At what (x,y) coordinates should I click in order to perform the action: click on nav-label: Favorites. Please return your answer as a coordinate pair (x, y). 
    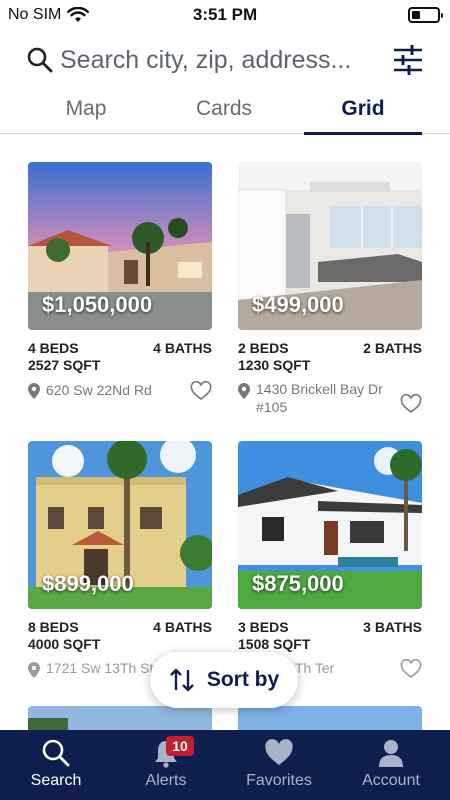
    Looking at the image, I should click on (279, 780).